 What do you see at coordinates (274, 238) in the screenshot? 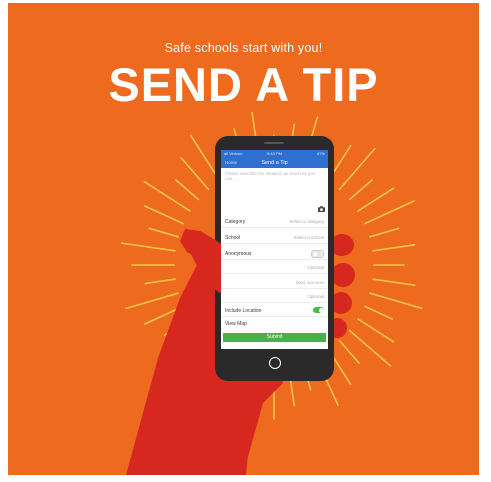
I see `school-row: School Select a school` at bounding box center [274, 238].